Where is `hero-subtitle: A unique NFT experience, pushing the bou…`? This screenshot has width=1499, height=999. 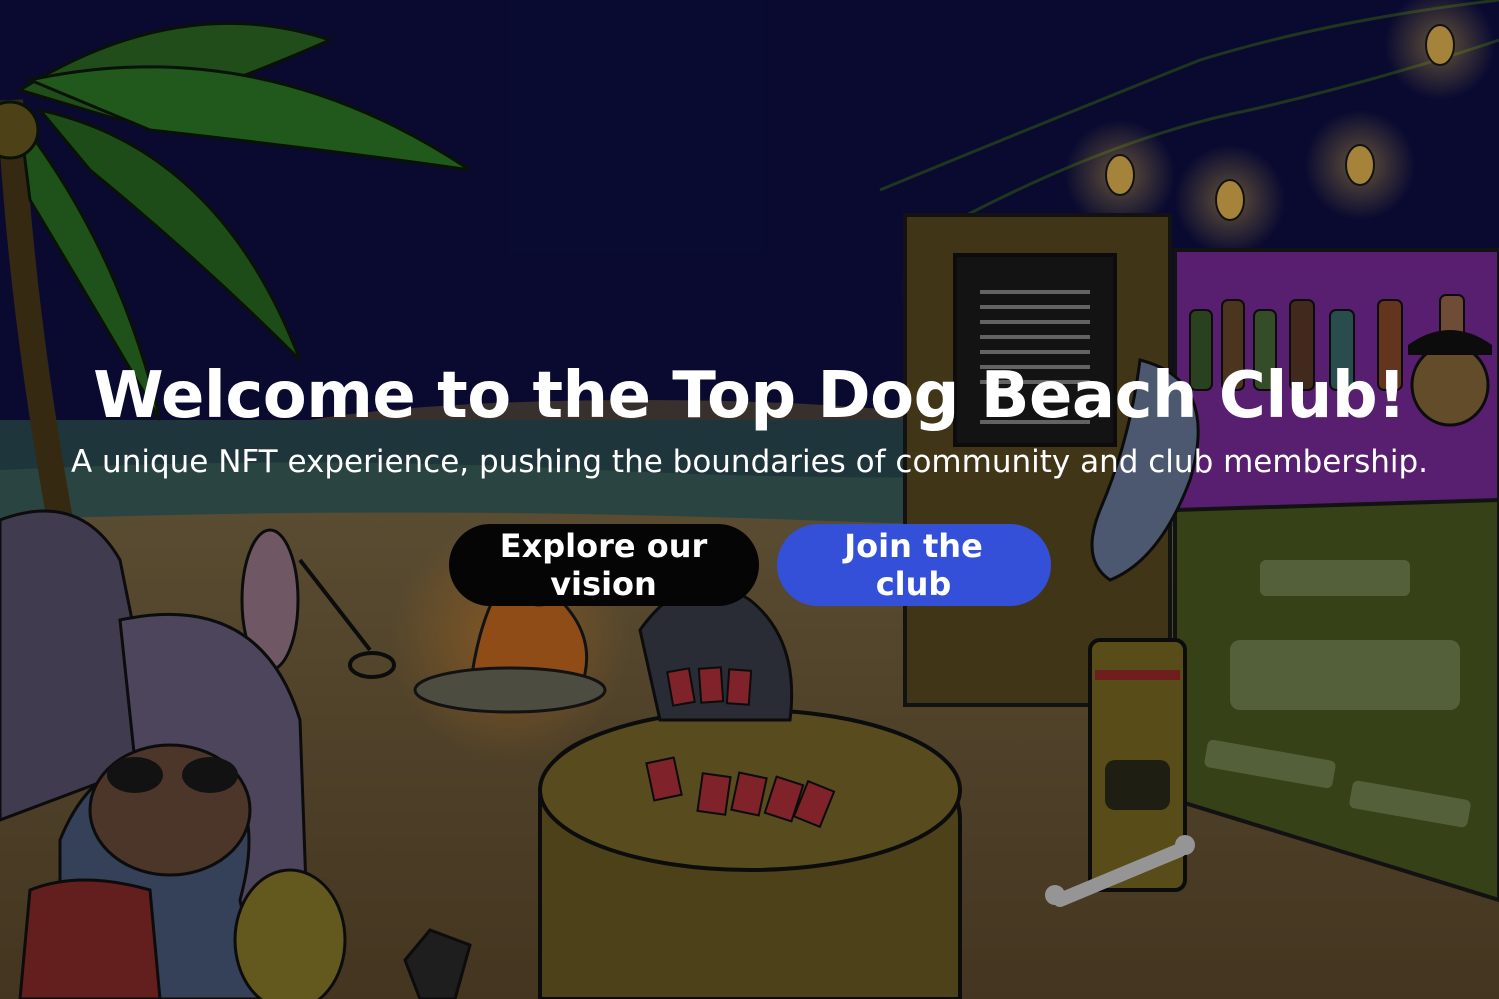
hero-subtitle: A unique NFT experience, pushing the bou… is located at coordinates (749, 462).